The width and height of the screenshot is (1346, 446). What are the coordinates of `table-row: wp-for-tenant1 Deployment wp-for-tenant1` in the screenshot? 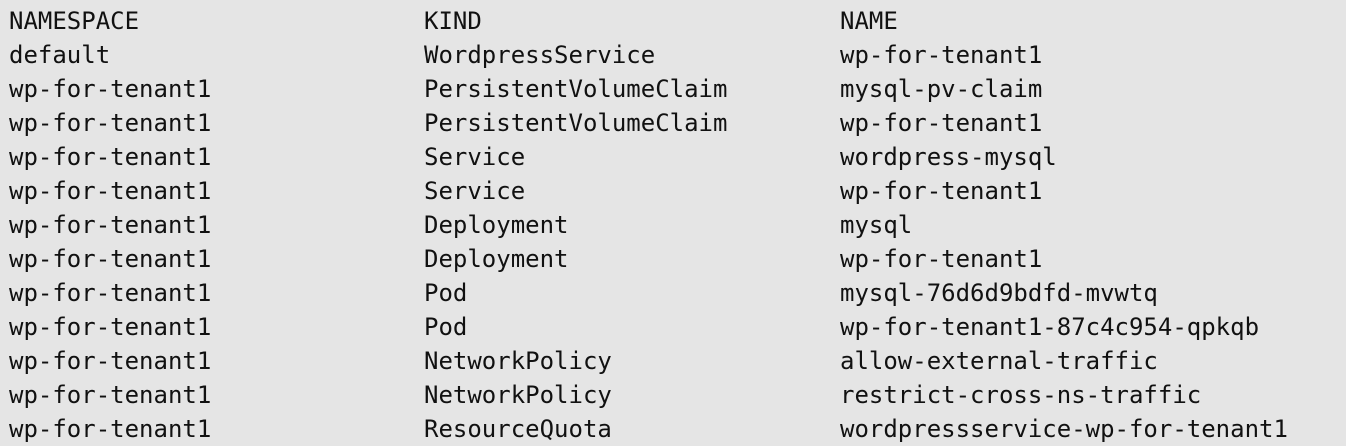 It's located at (525, 259).